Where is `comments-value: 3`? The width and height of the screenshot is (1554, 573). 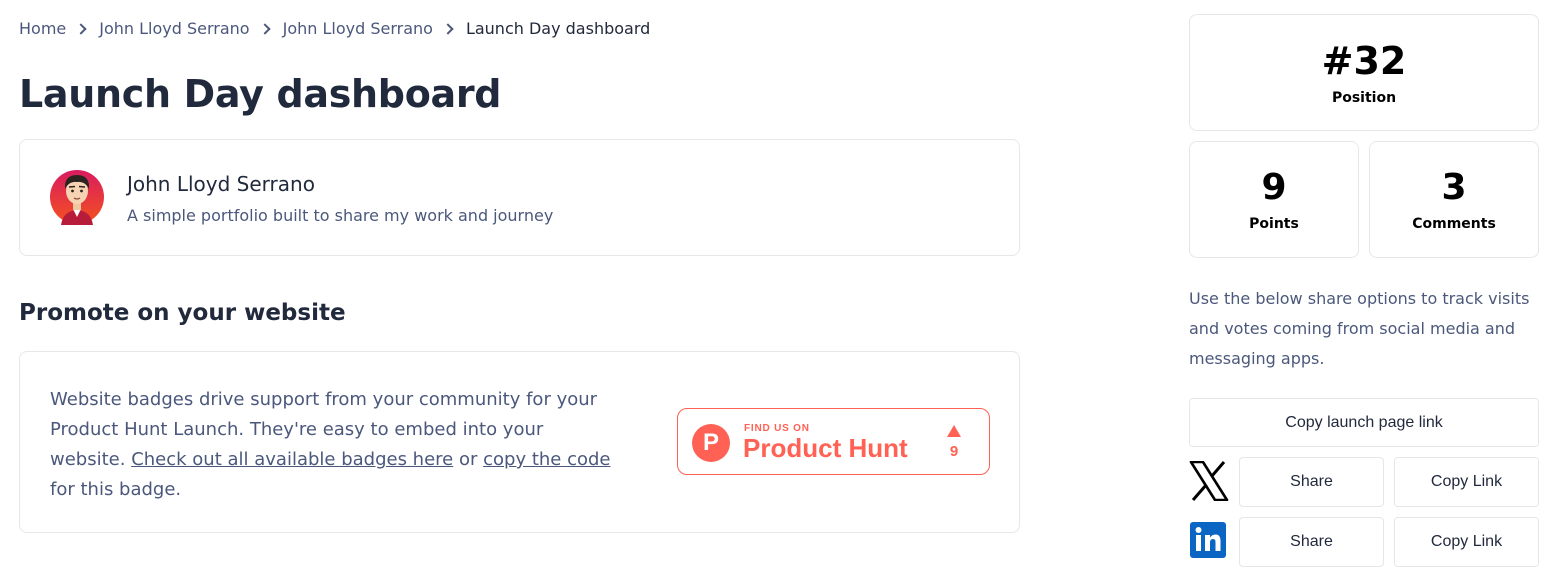 comments-value: 3 is located at coordinates (1454, 187).